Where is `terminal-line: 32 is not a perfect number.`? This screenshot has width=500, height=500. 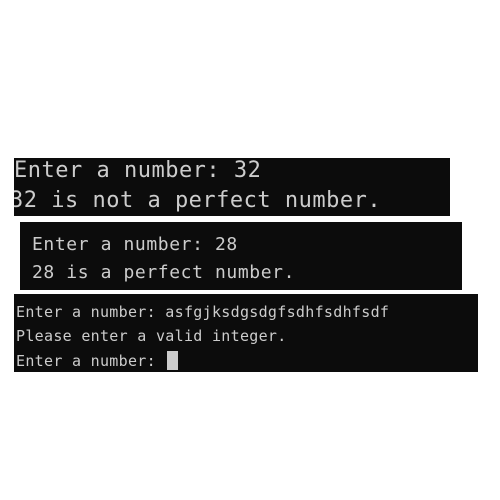
terminal-line: 32 is not a perfect number. is located at coordinates (198, 200).